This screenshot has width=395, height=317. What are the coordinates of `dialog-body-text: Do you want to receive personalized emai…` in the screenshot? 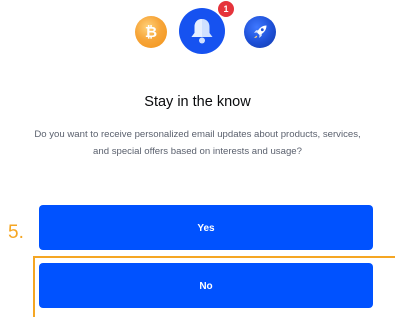 It's located at (197, 143).